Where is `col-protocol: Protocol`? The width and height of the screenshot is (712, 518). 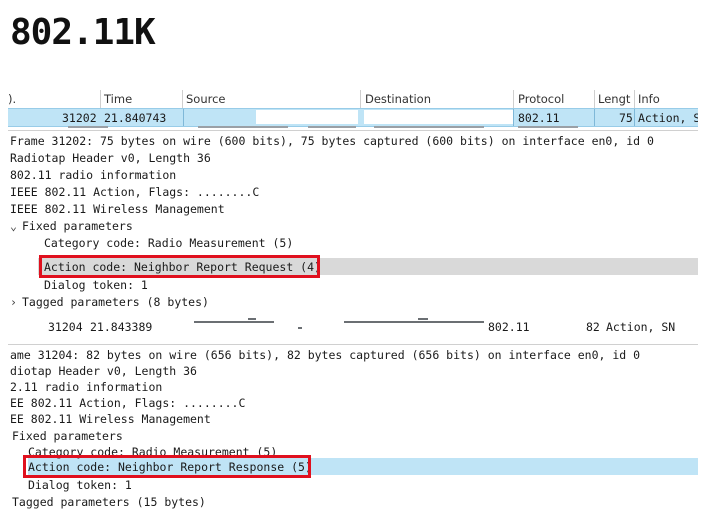
col-protocol: Protocol is located at coordinates (541, 99).